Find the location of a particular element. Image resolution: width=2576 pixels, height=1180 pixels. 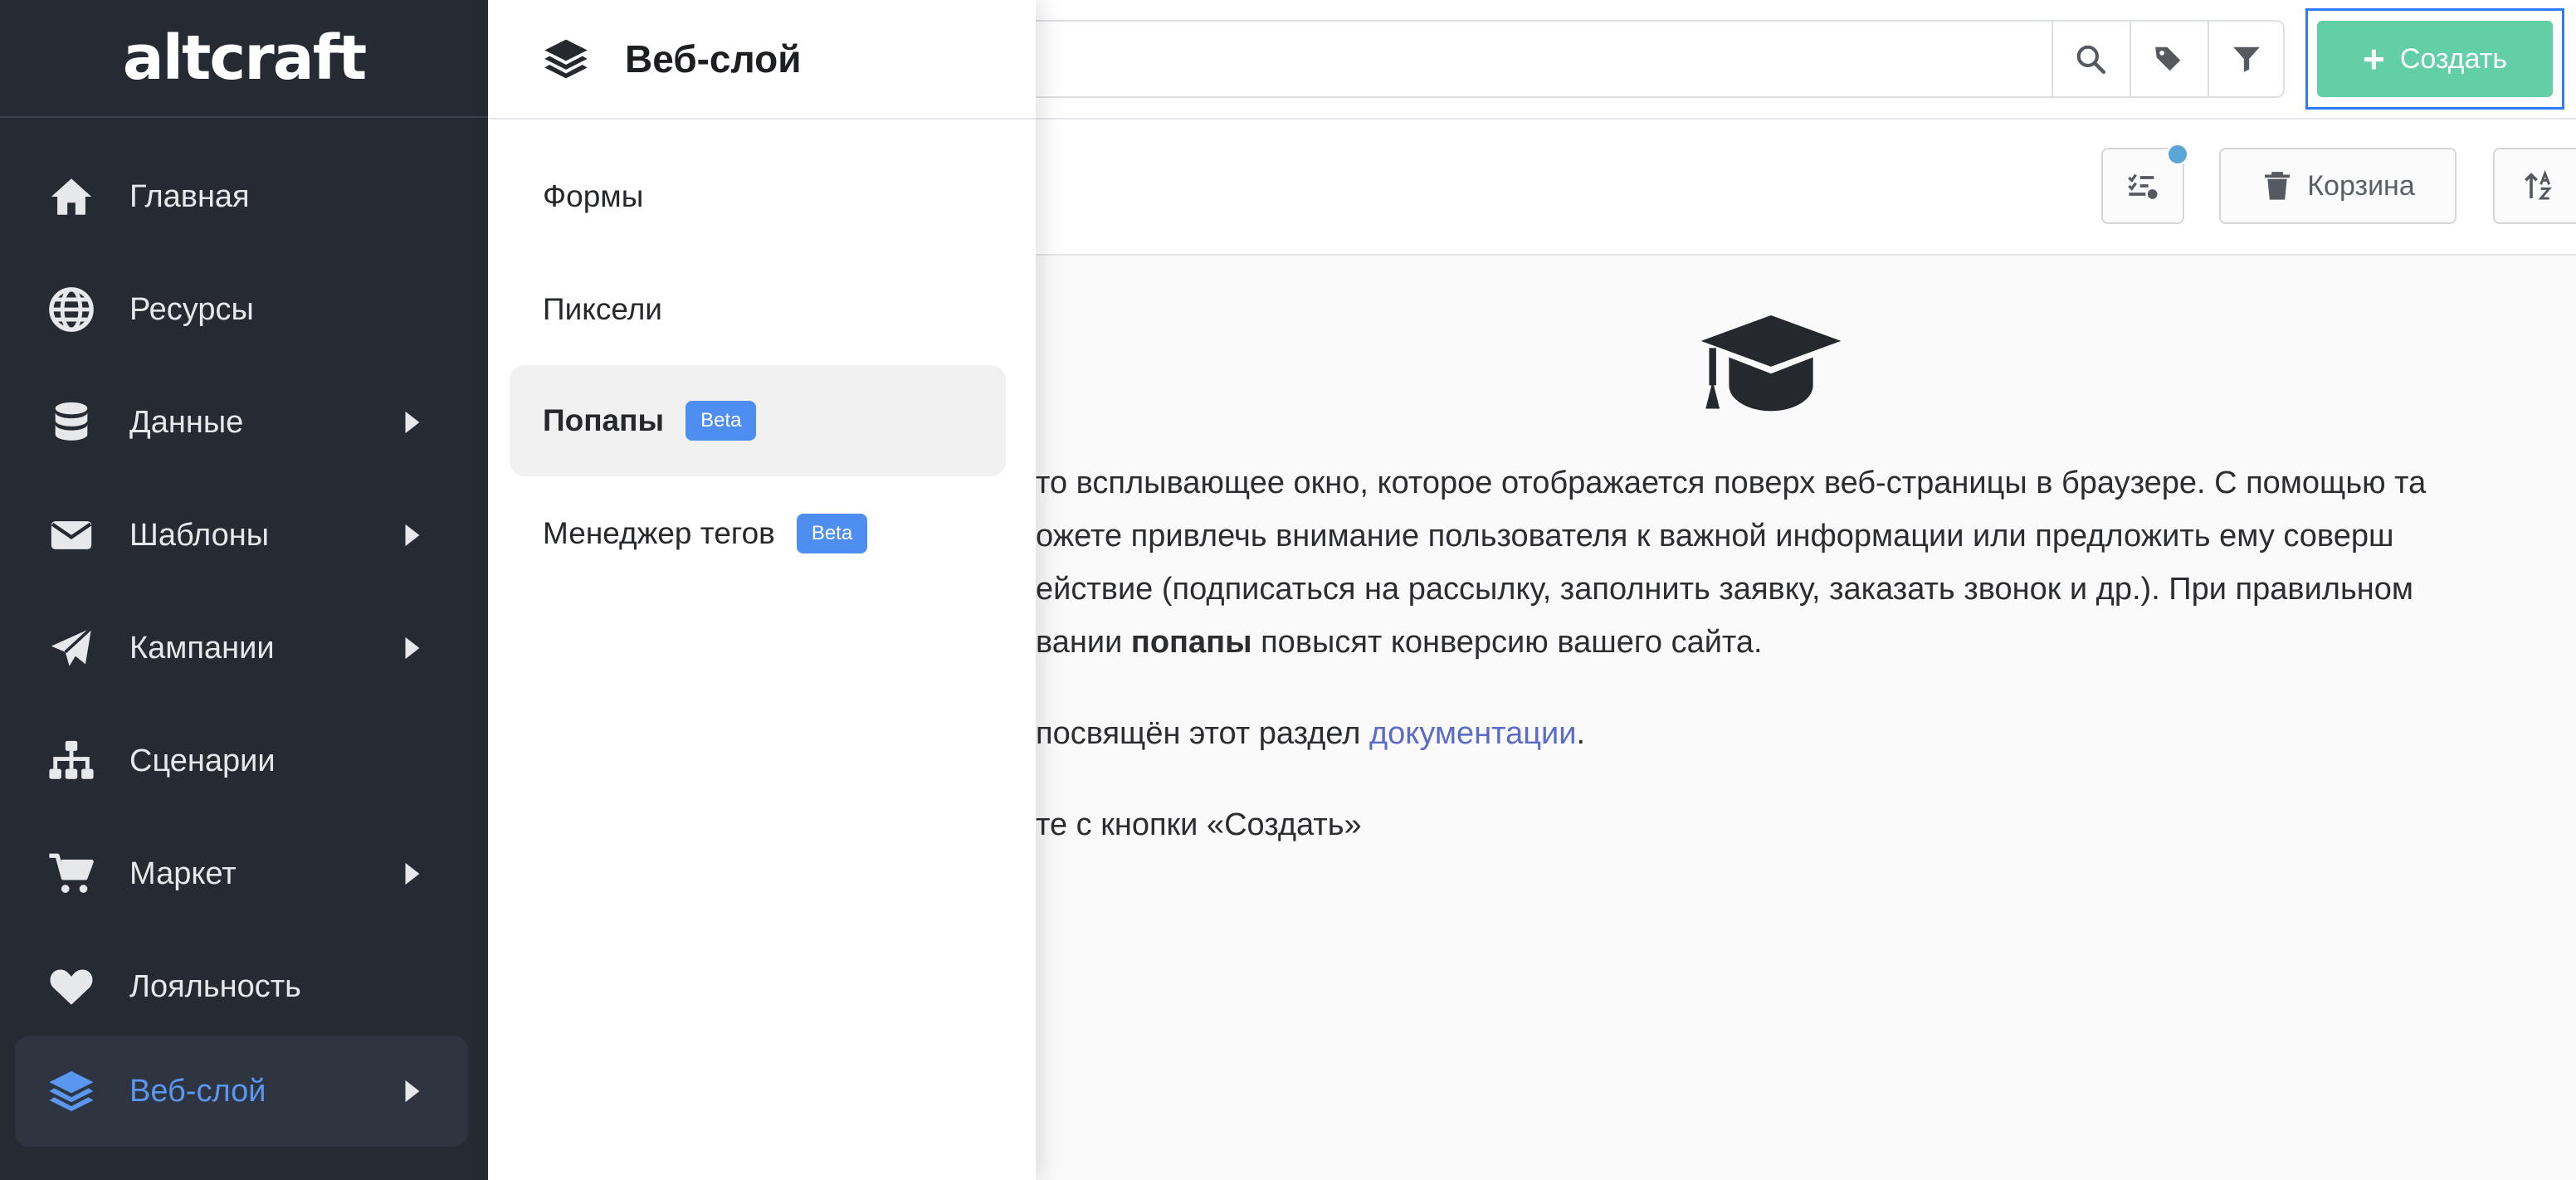

submenu-item-label: Формы is located at coordinates (594, 196).